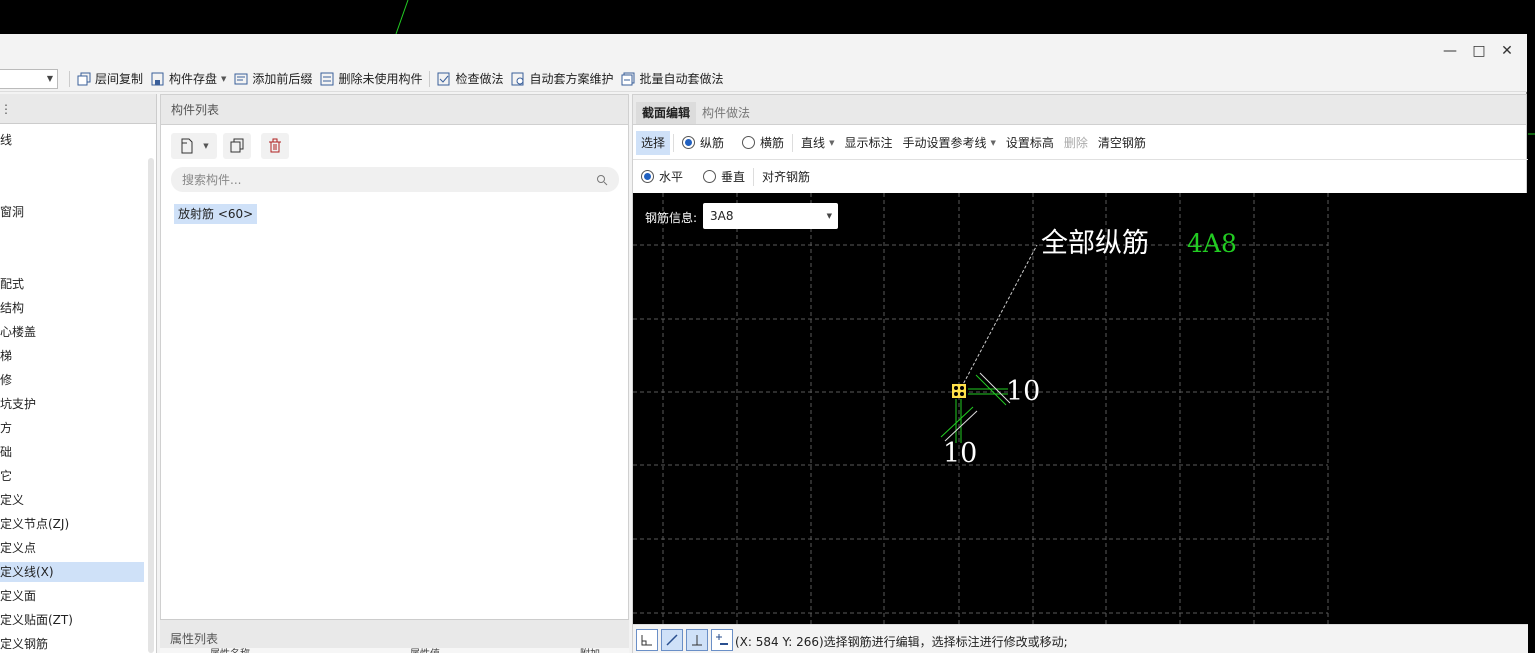 The image size is (1535, 653). What do you see at coordinates (72, 404) in the screenshot?
I see `tree-item: 坑支护` at bounding box center [72, 404].